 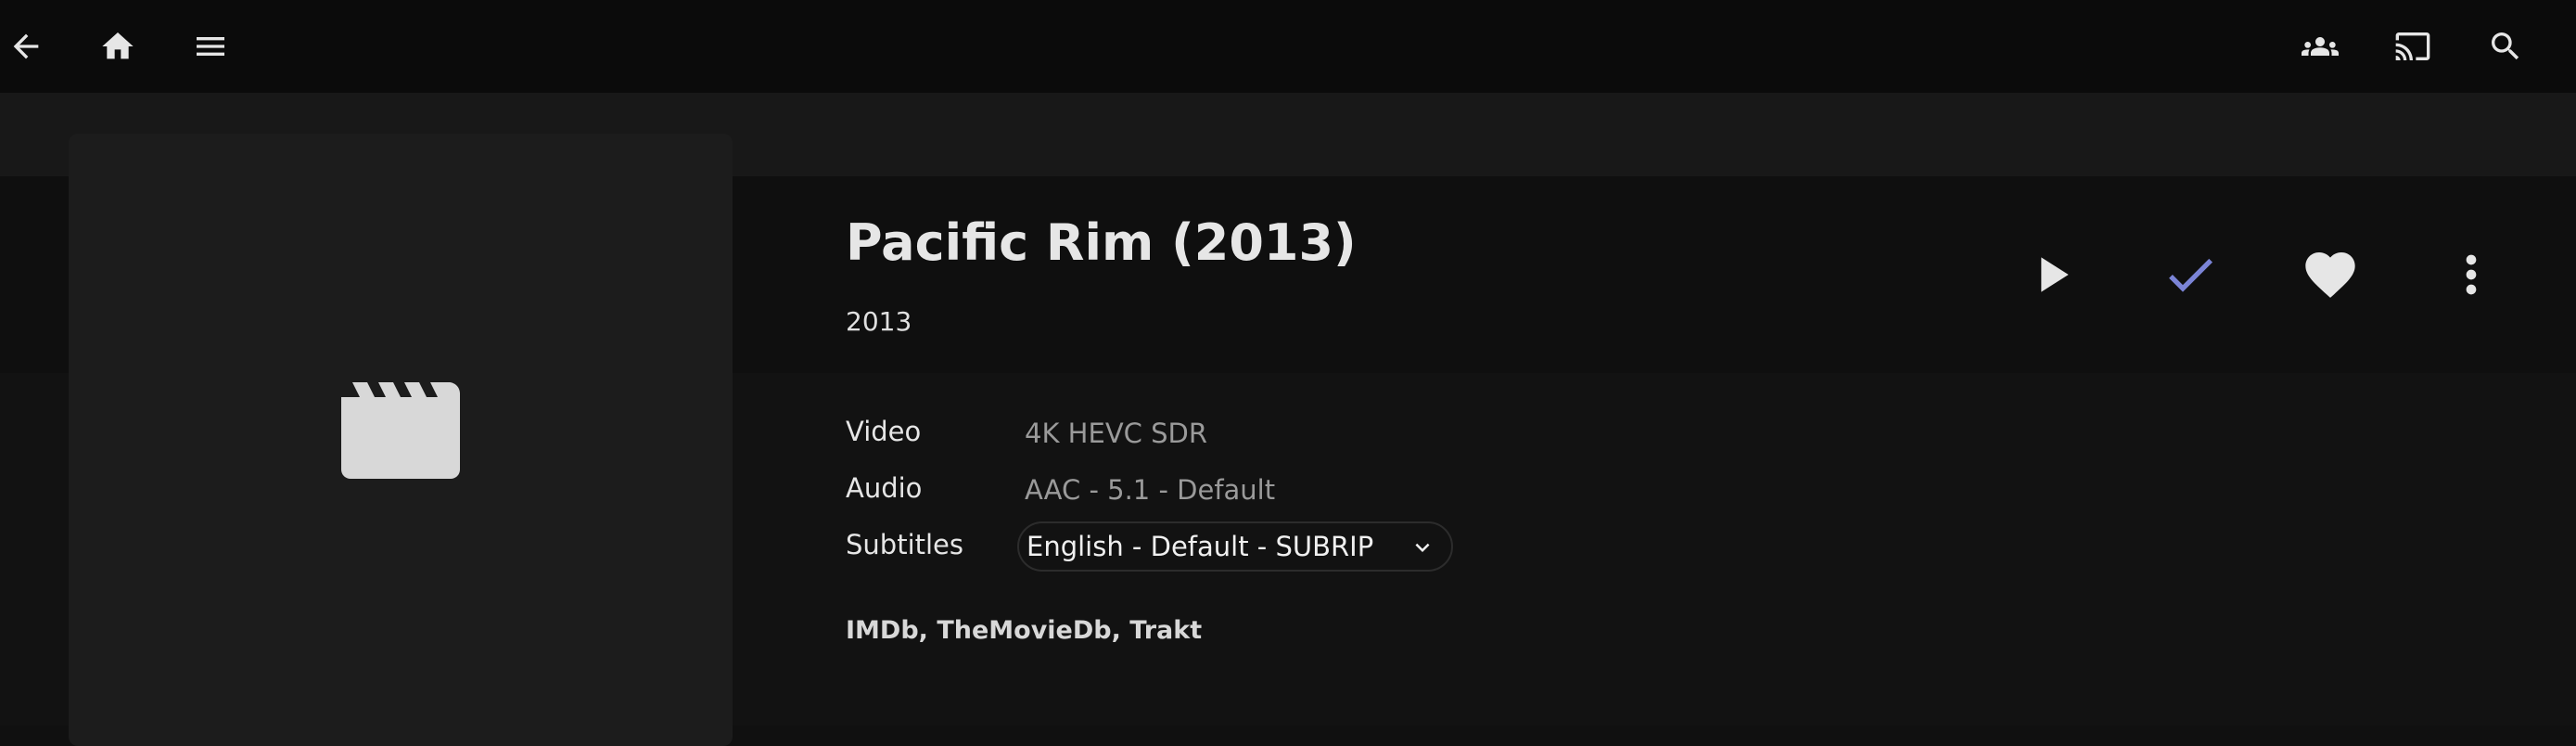 What do you see at coordinates (1165, 630) in the screenshot?
I see `link-trakt: Trakt` at bounding box center [1165, 630].